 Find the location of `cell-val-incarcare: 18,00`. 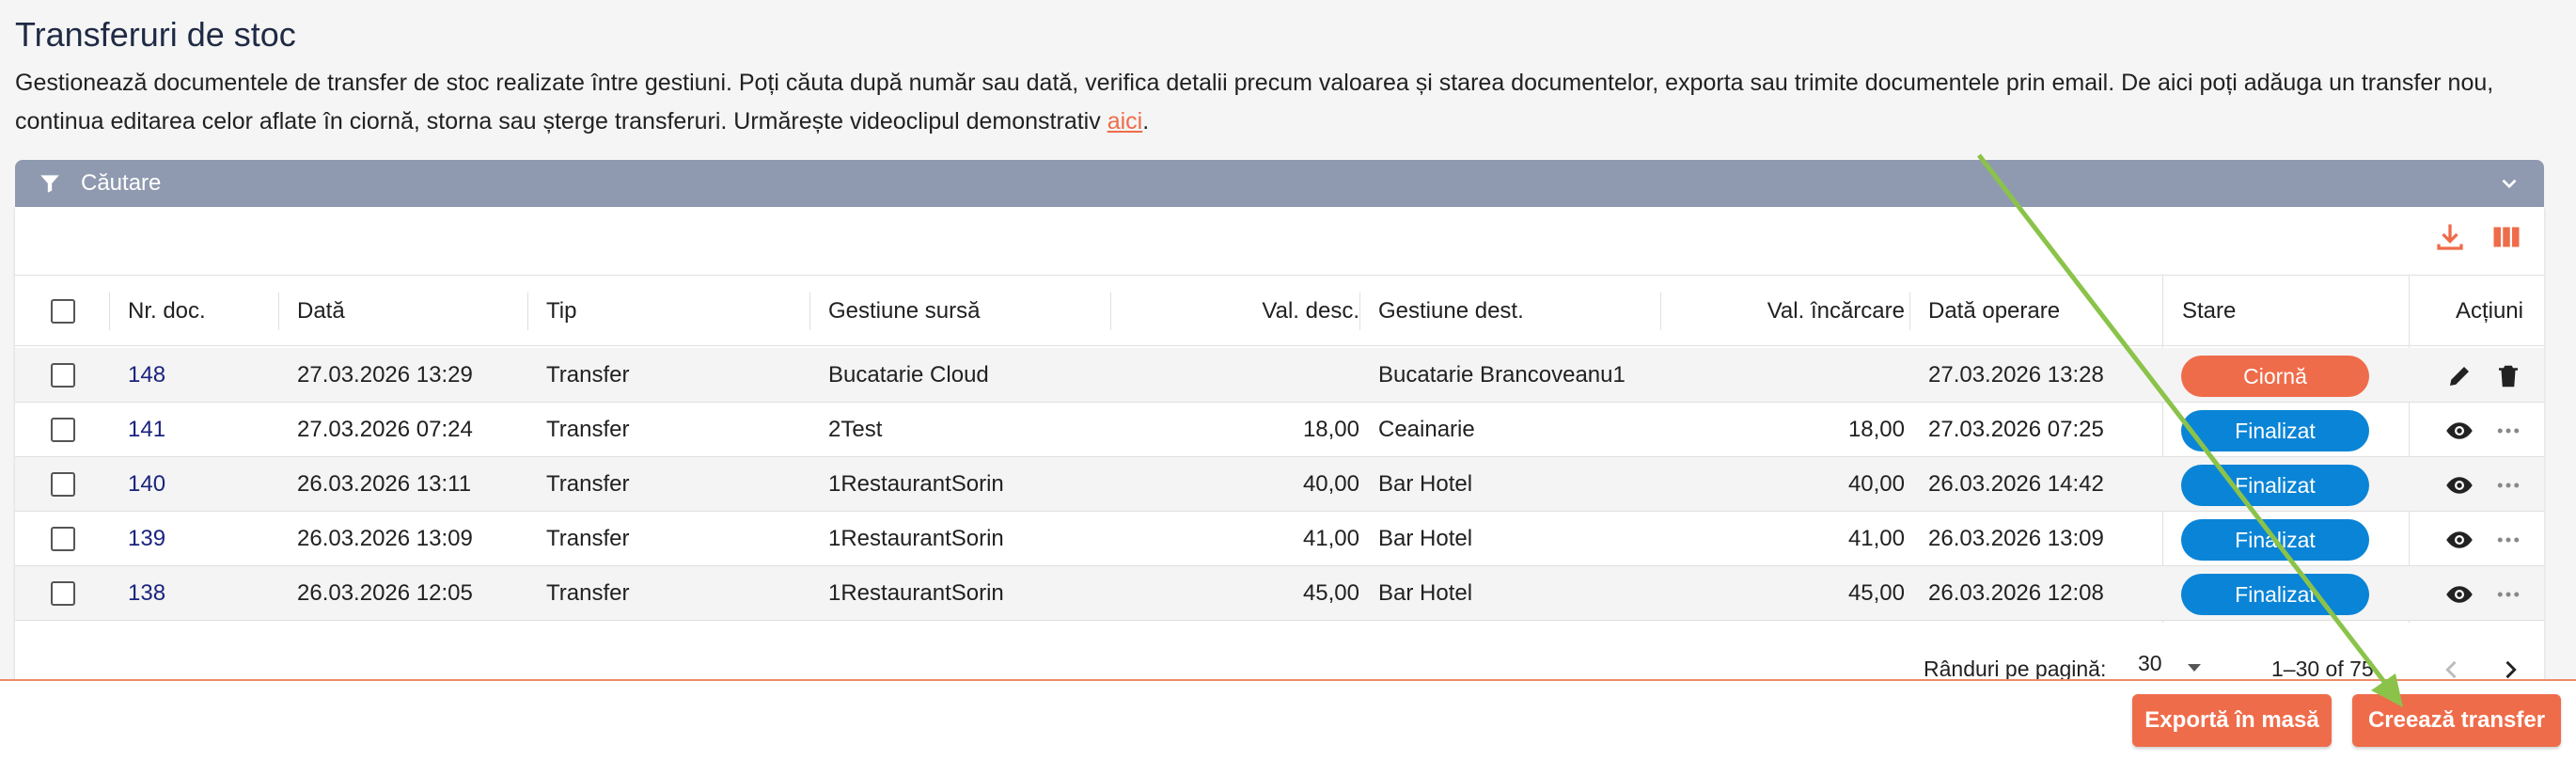

cell-val-incarcare: 18,00 is located at coordinates (1876, 429).